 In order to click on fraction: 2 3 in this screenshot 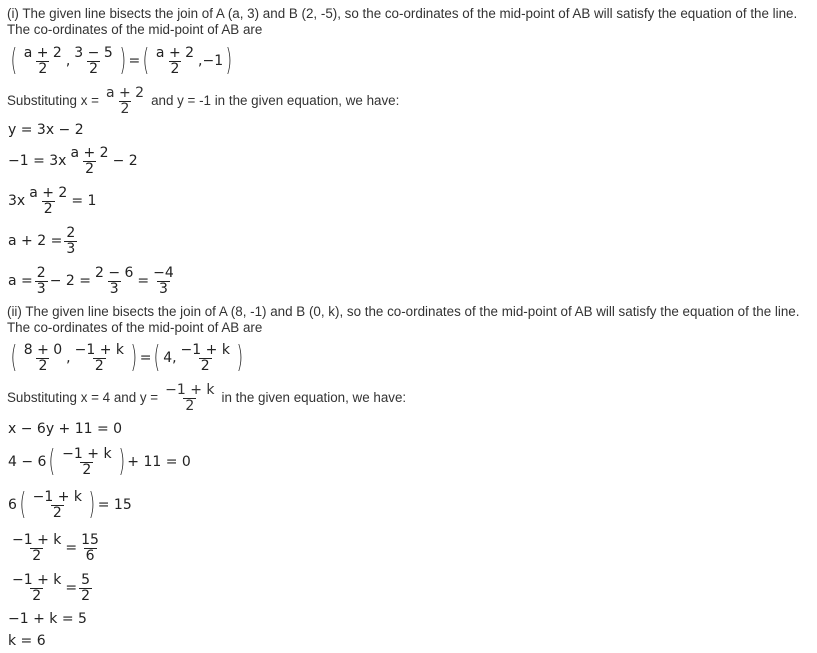, I will do `click(71, 240)`.